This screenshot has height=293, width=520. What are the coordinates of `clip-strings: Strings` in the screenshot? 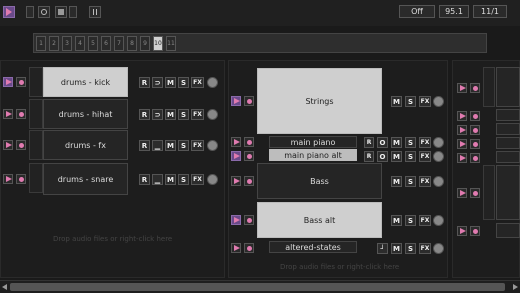 It's located at (319, 101).